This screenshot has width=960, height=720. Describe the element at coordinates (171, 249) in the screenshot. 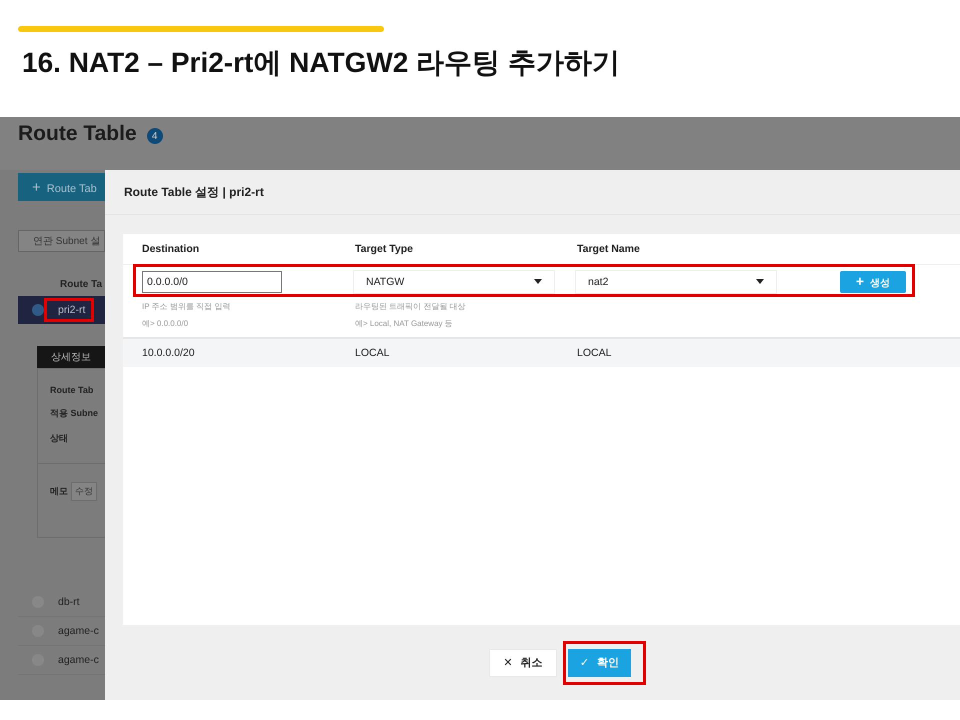

I see `column-header: Destination` at that location.